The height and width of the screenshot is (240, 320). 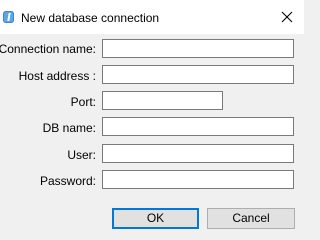 What do you see at coordinates (8, 17) in the screenshot?
I see `app-icon` at bounding box center [8, 17].